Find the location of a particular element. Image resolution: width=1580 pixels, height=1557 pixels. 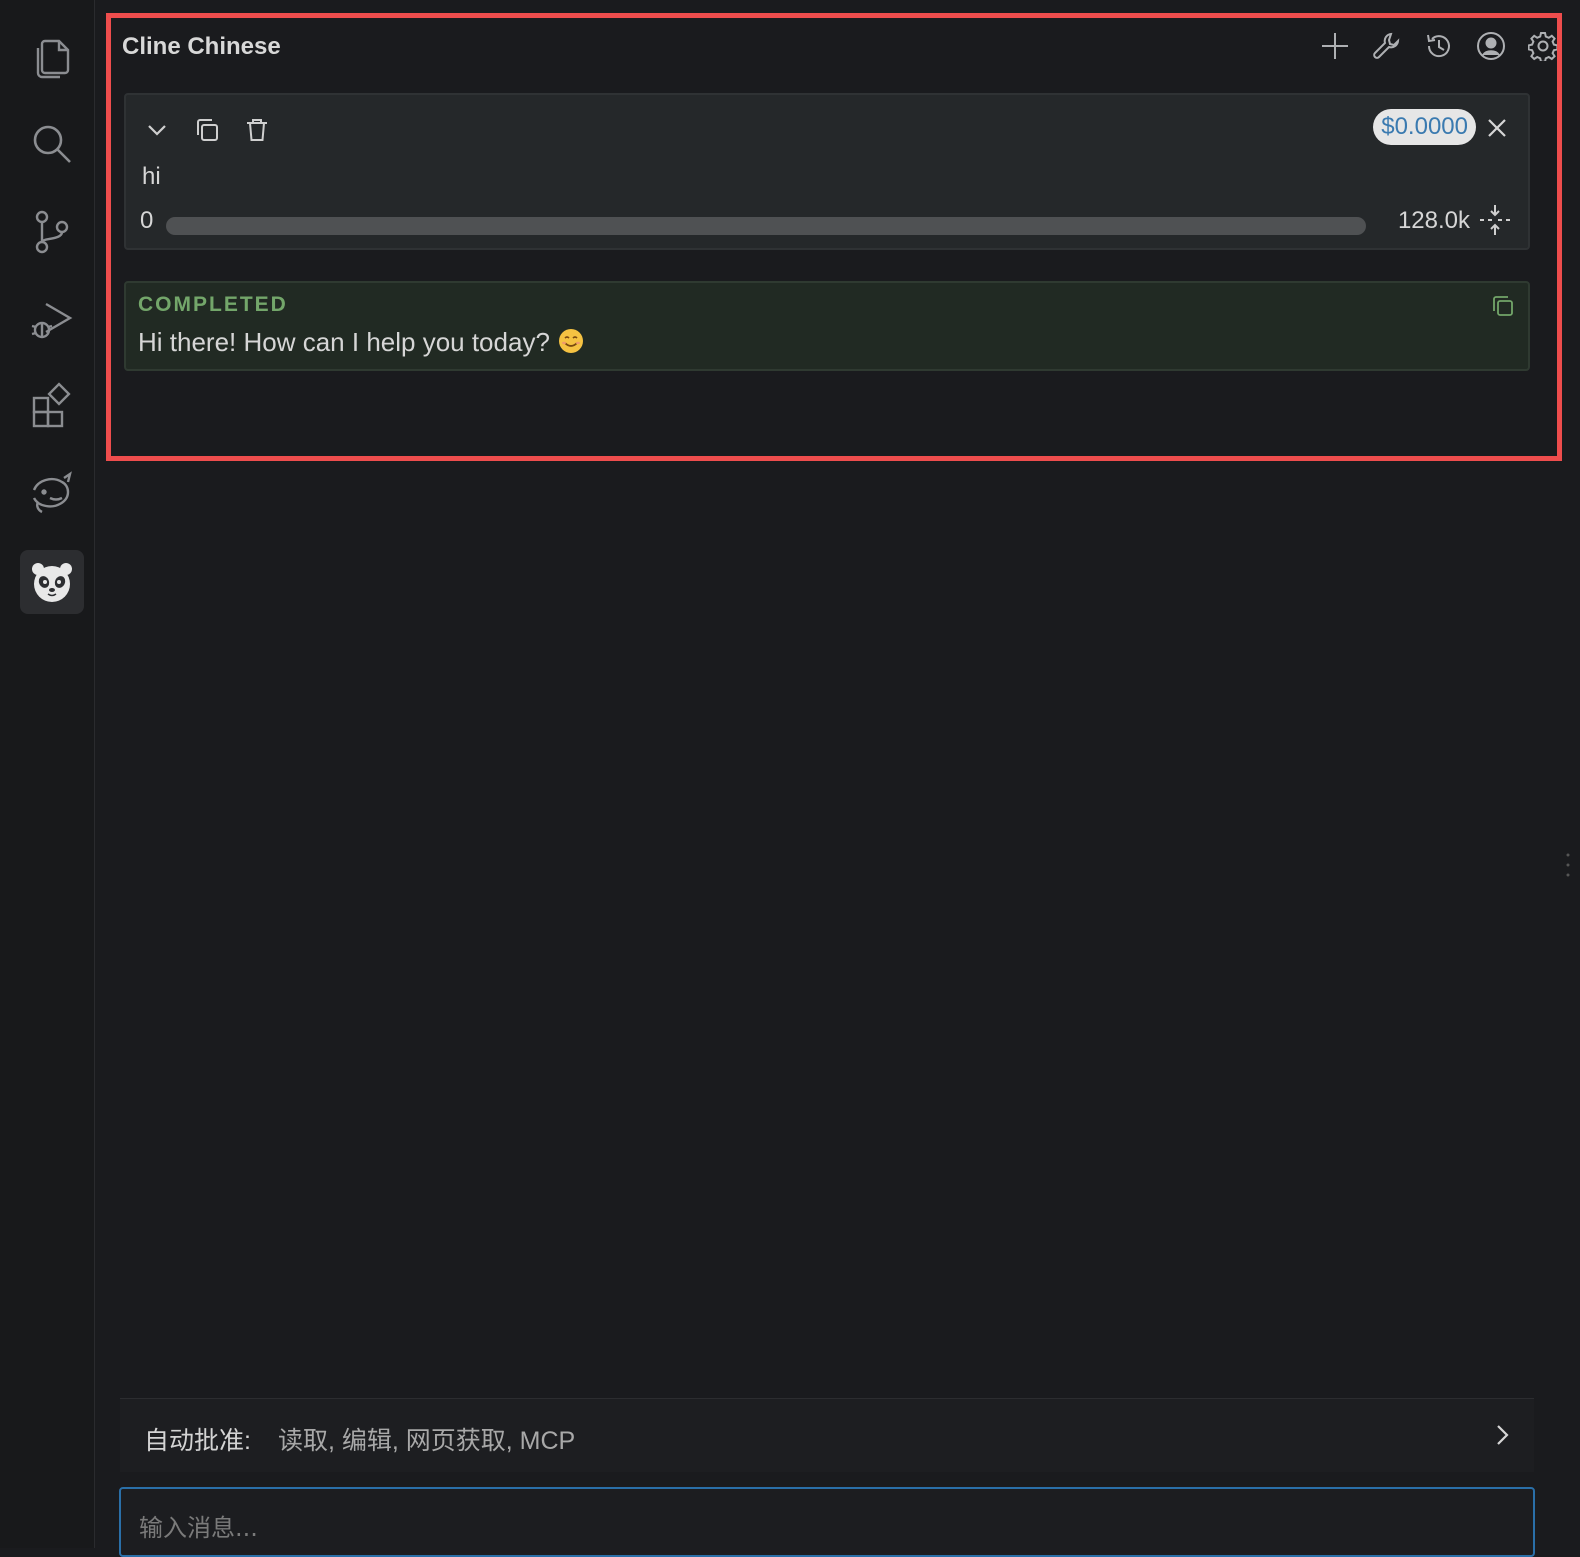

cline-chinese-button is located at coordinates (52, 582).